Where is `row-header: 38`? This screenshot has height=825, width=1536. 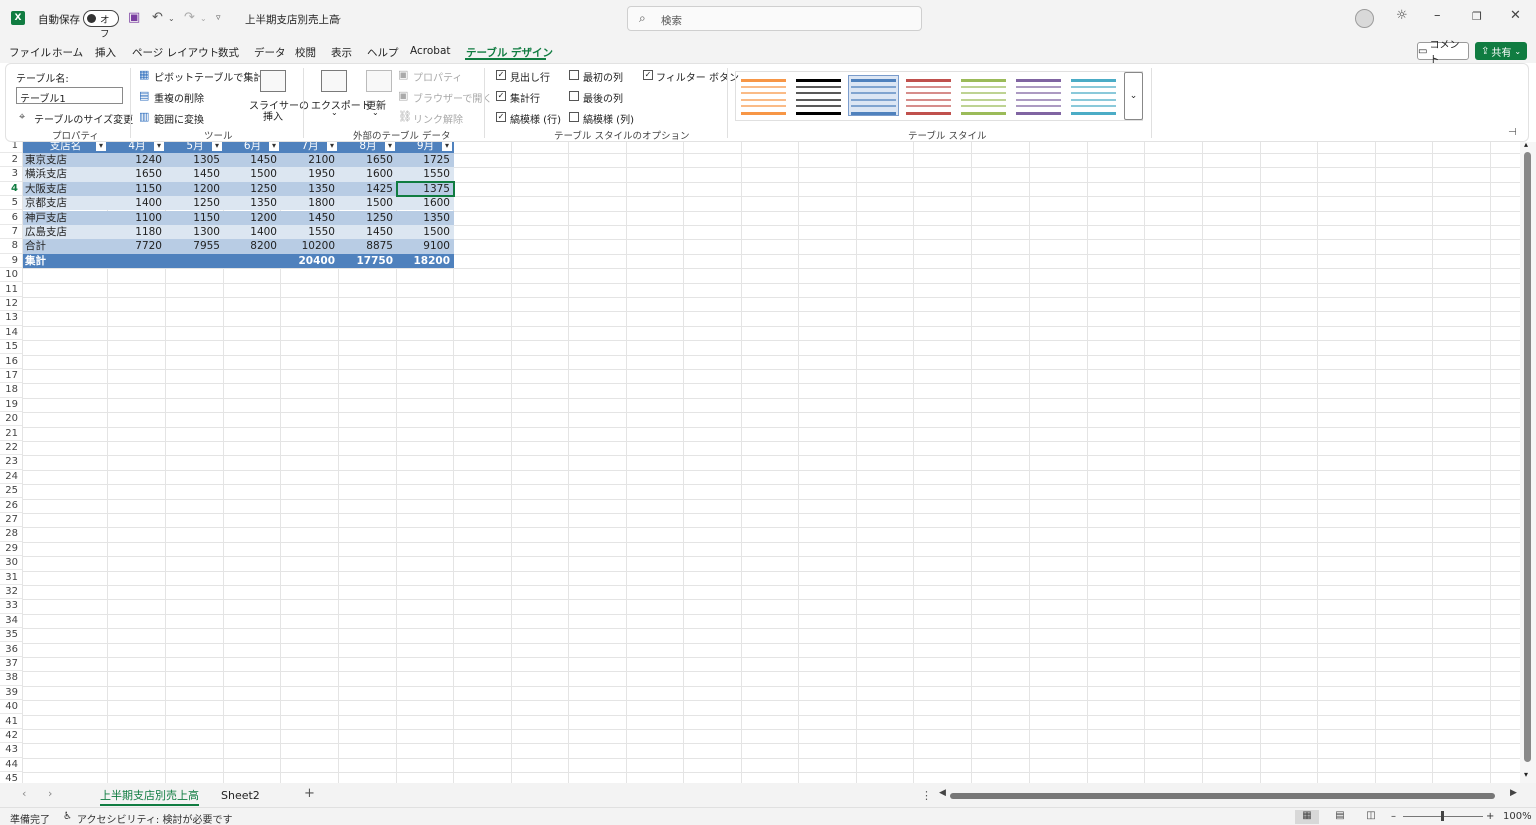
row-header: 38 is located at coordinates (11, 678).